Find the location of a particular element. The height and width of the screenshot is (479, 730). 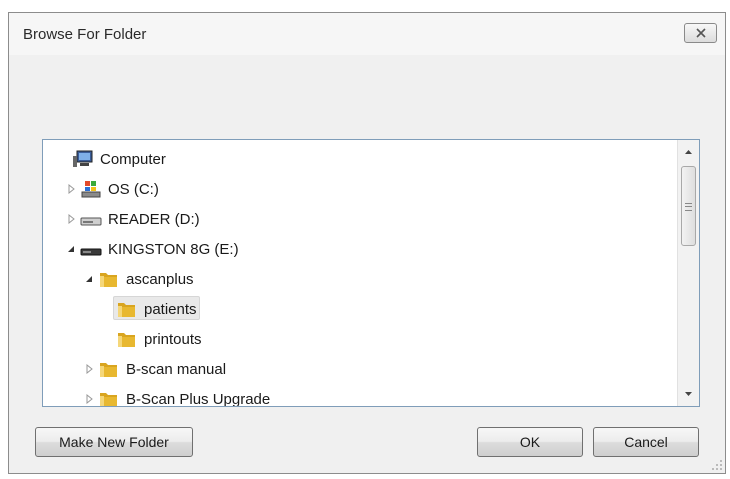

system-drive-icon is located at coordinates (91, 189).